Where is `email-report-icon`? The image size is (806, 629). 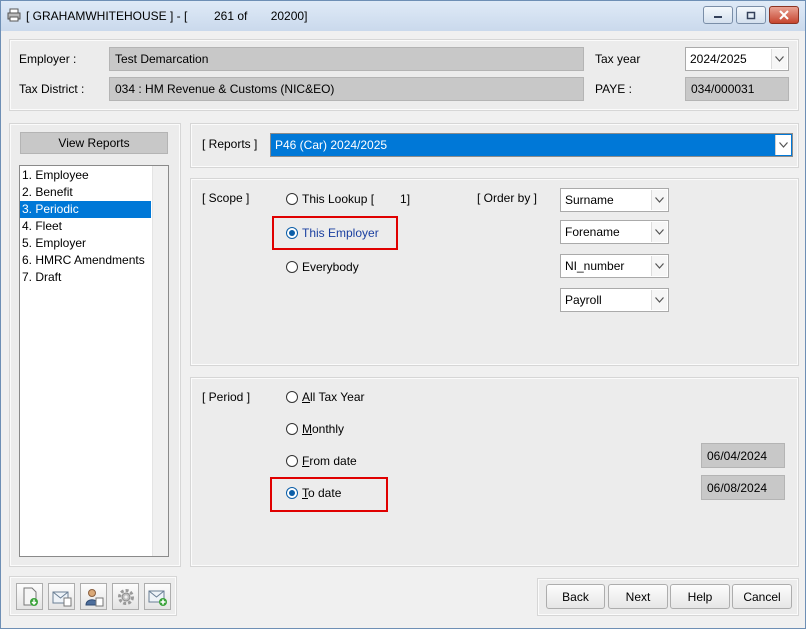 email-report-icon is located at coordinates (61, 598).